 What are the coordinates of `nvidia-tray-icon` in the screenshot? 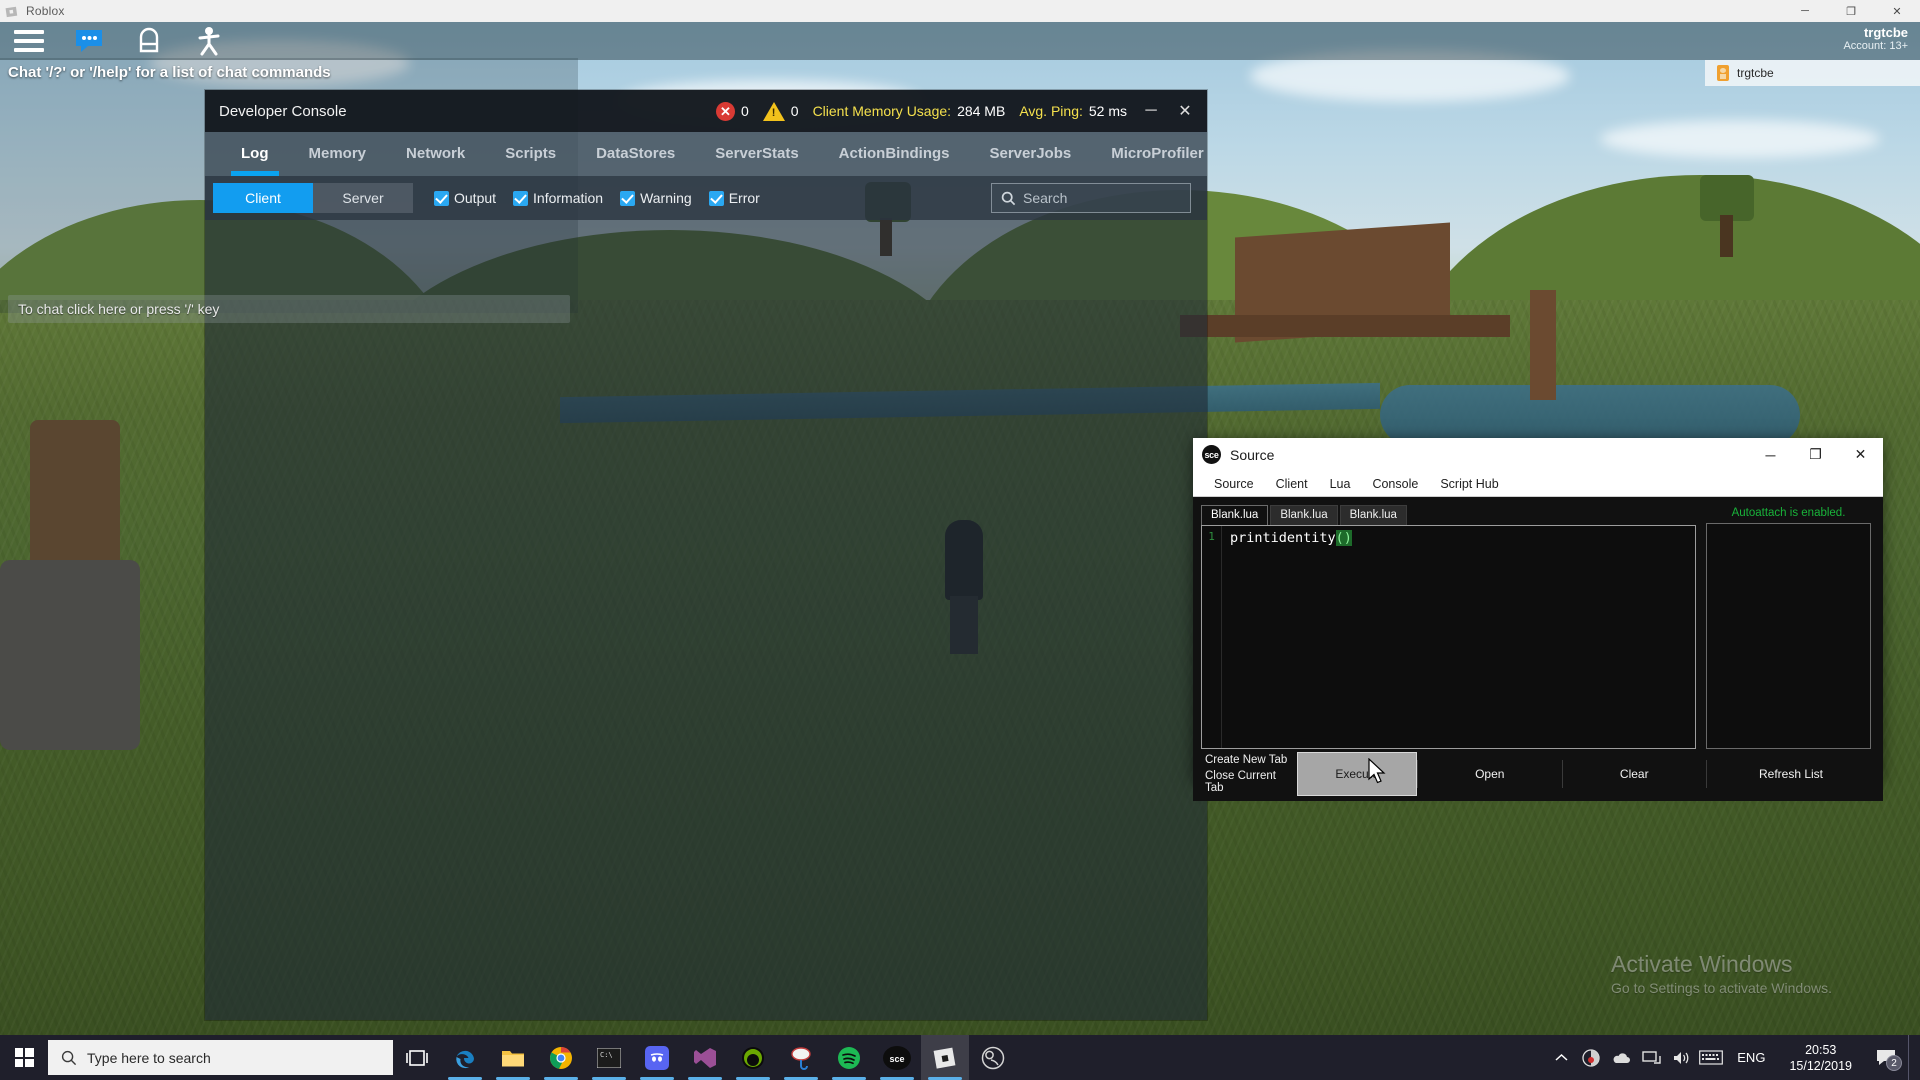 It's located at (1591, 1057).